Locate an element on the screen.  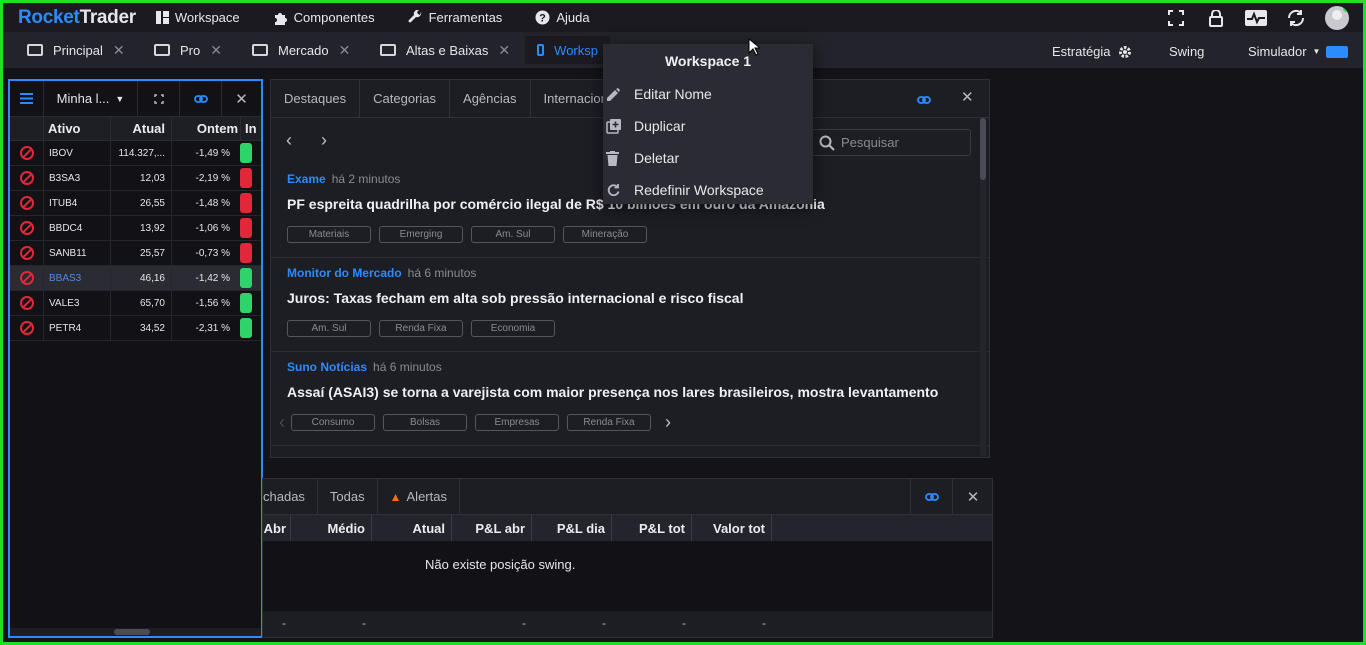
tag-chip: Economia is located at coordinates (513, 328).